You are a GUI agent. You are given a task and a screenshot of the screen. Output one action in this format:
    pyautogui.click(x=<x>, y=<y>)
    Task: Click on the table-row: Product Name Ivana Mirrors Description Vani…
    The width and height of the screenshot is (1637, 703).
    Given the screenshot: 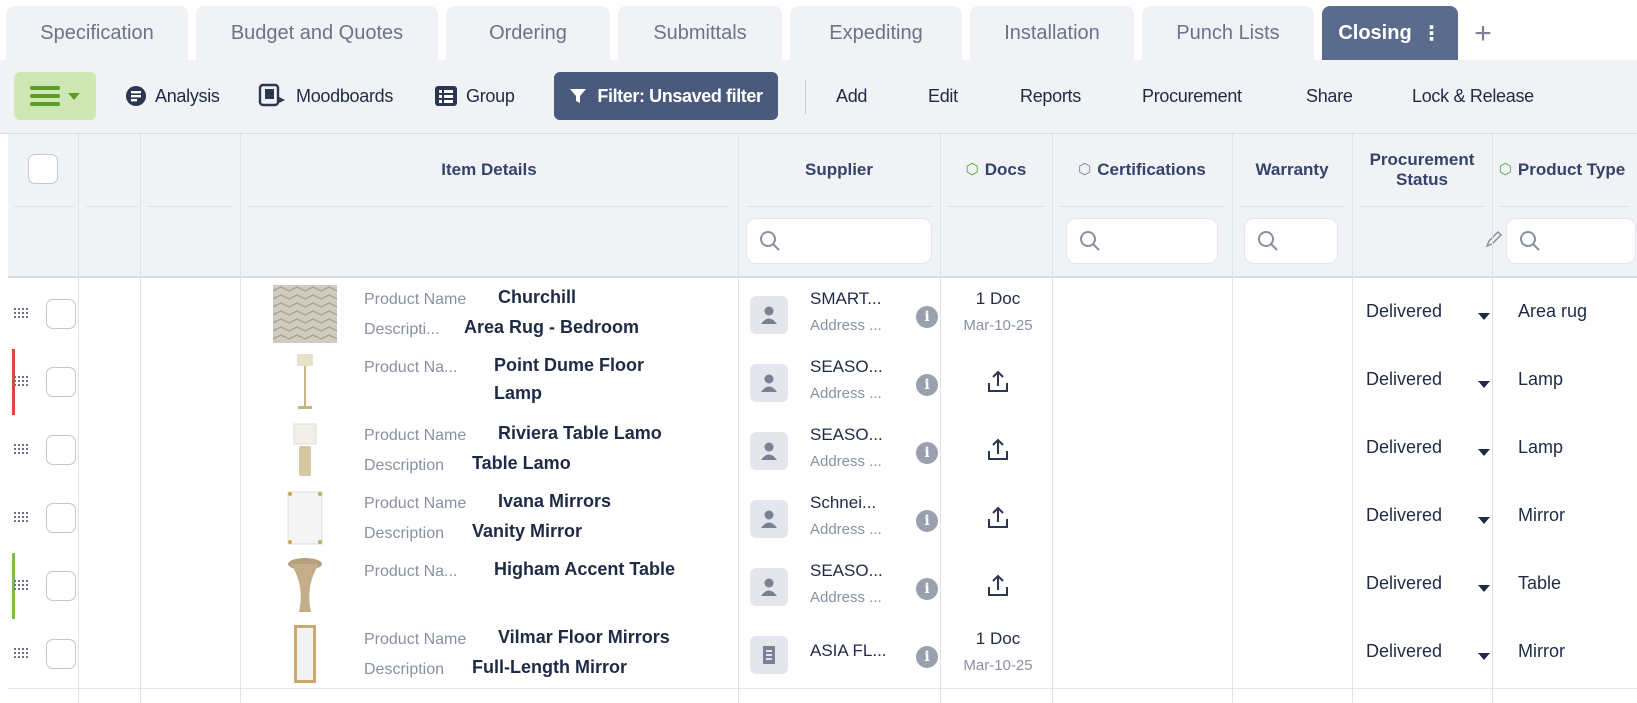 What is the action you would take?
    pyautogui.click(x=822, y=518)
    